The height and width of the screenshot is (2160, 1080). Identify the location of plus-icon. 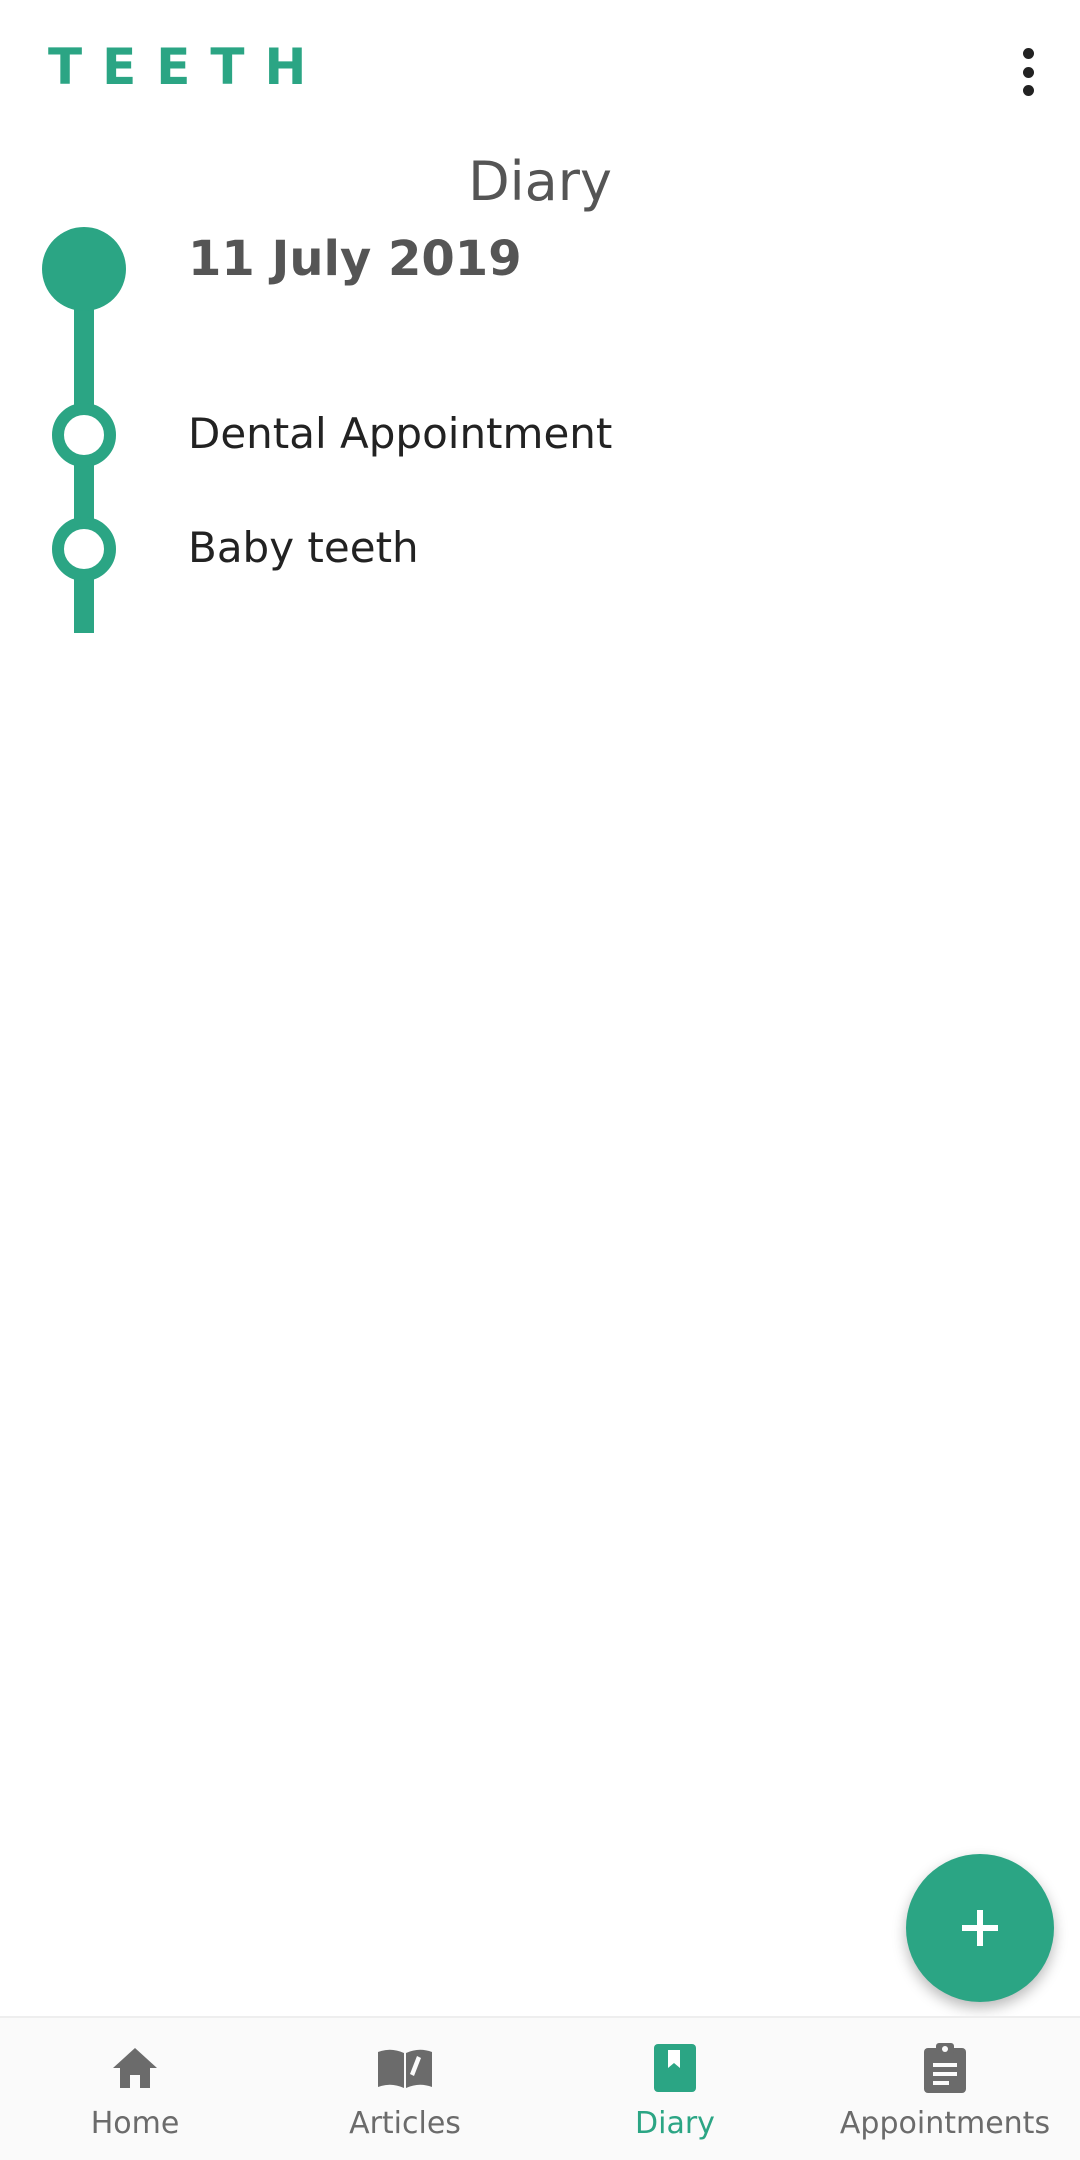
(980, 1928).